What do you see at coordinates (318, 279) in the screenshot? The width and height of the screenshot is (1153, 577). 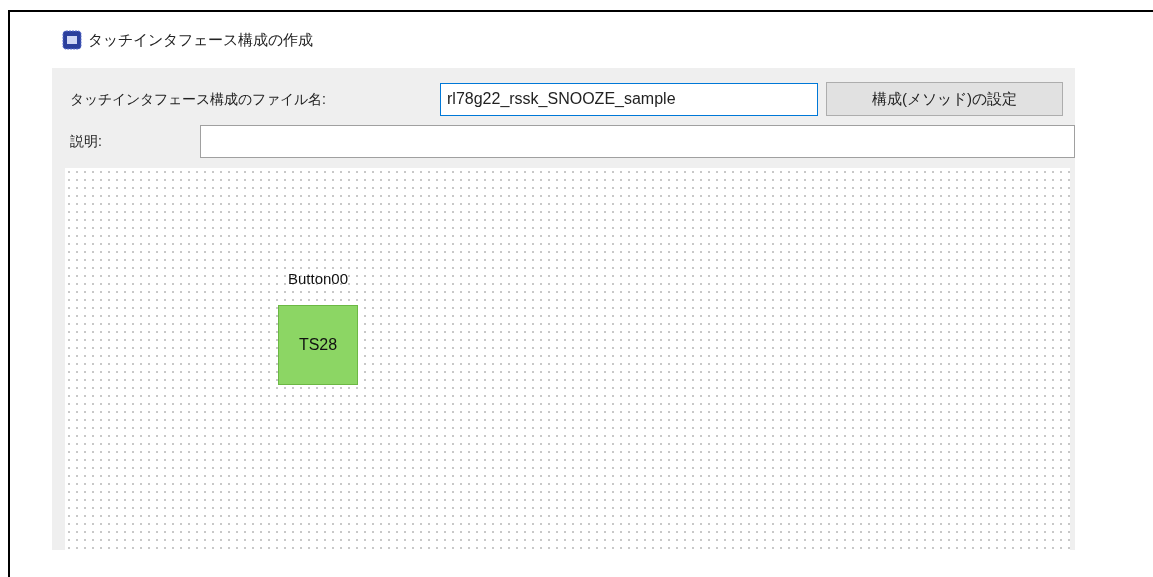 I see `node-label: Button00` at bounding box center [318, 279].